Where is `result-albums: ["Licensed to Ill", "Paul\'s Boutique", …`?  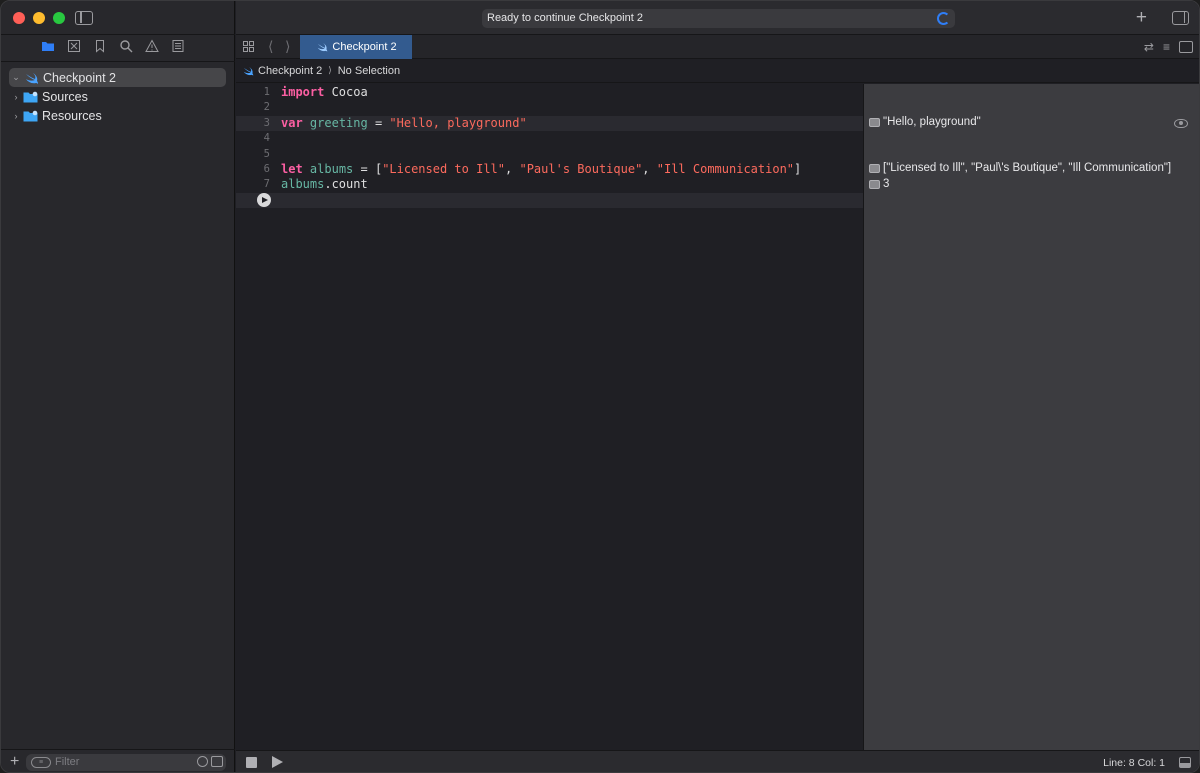
result-albums: ["Licensed to Ill", "Paul\'s Boutique", … is located at coordinates (1020, 168).